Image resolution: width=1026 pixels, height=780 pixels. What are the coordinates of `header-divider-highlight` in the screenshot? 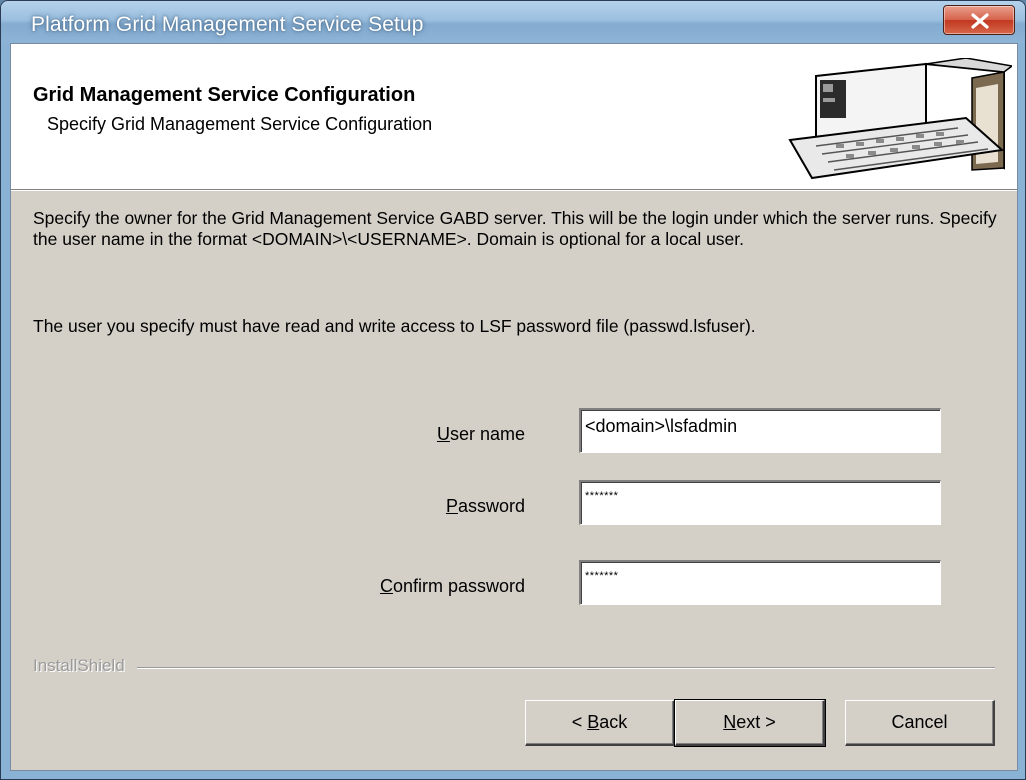 It's located at (514, 190).